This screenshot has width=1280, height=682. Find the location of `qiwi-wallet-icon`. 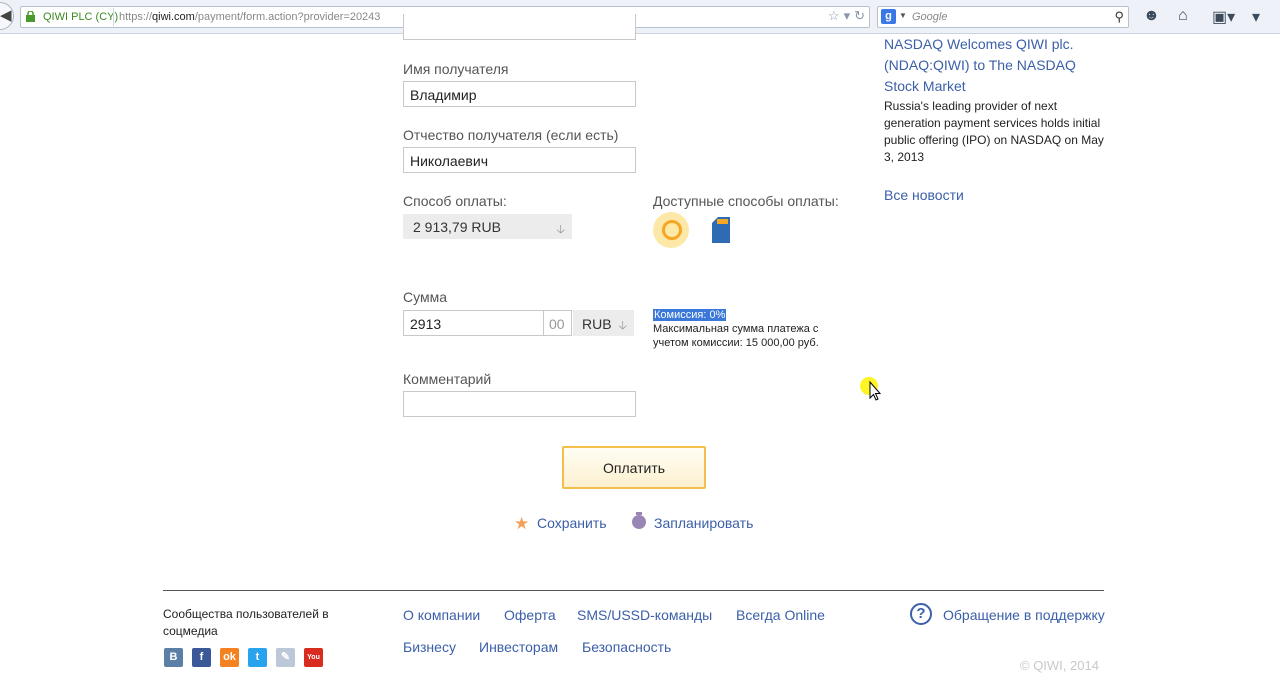

qiwi-wallet-icon is located at coordinates (671, 230).